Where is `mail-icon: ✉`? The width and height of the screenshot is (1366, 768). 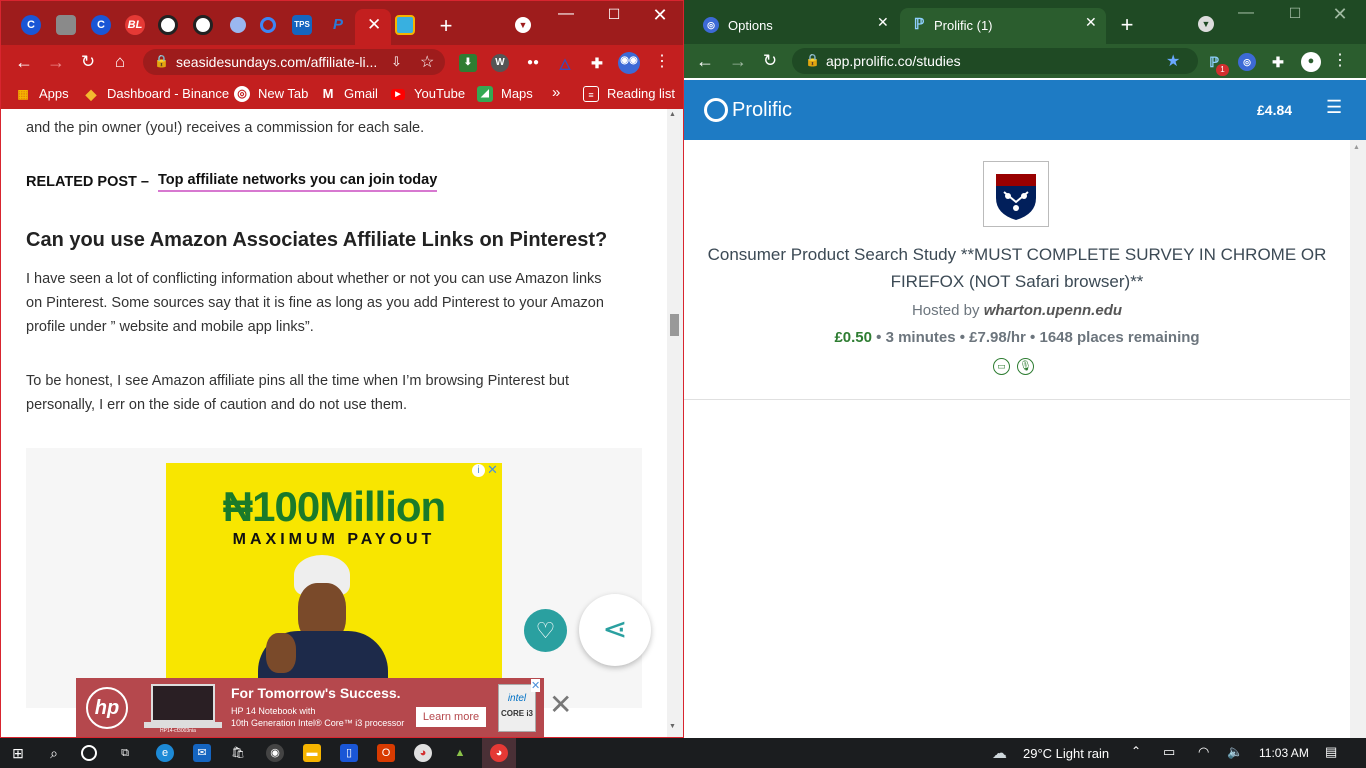 mail-icon: ✉ is located at coordinates (202, 753).